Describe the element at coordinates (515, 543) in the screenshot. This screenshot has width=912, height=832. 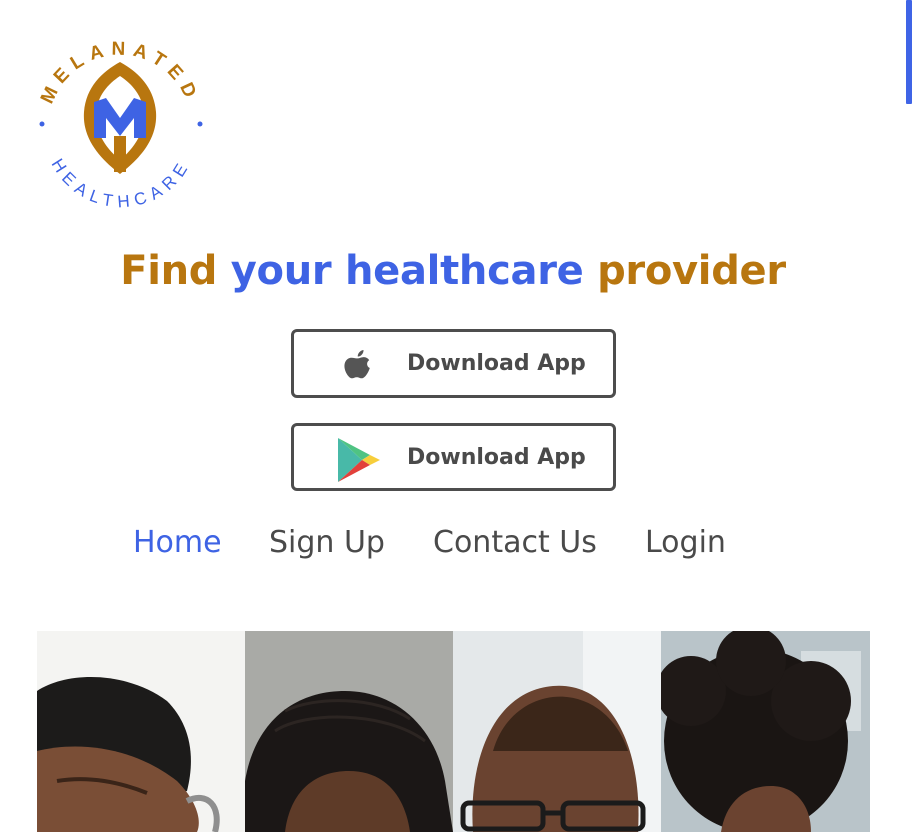
I see `nav-contact-us-link: Contact Us` at that location.